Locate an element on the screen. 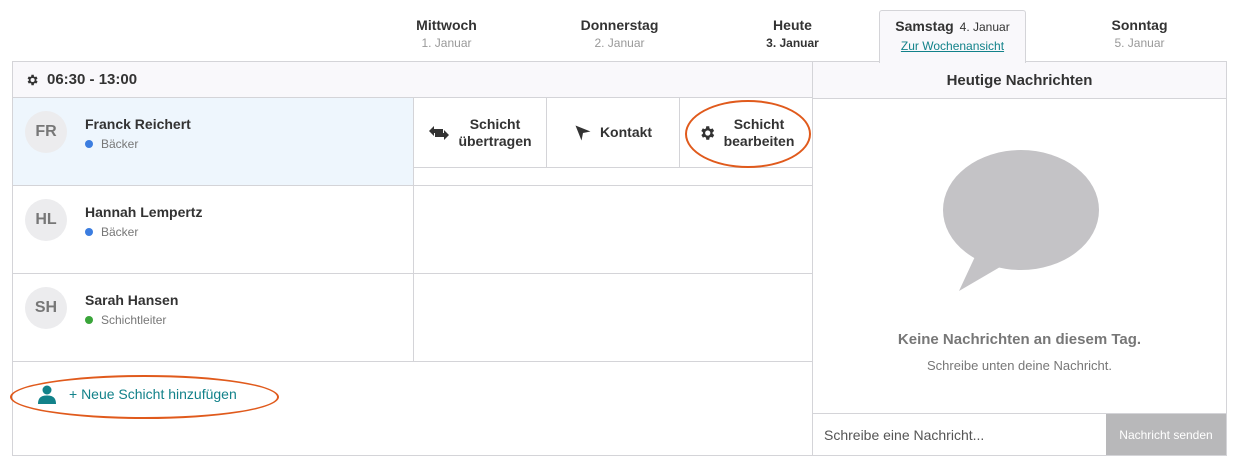 Image resolution: width=1242 pixels, height=470 pixels. person-name: Franck Reichert is located at coordinates (138, 124).